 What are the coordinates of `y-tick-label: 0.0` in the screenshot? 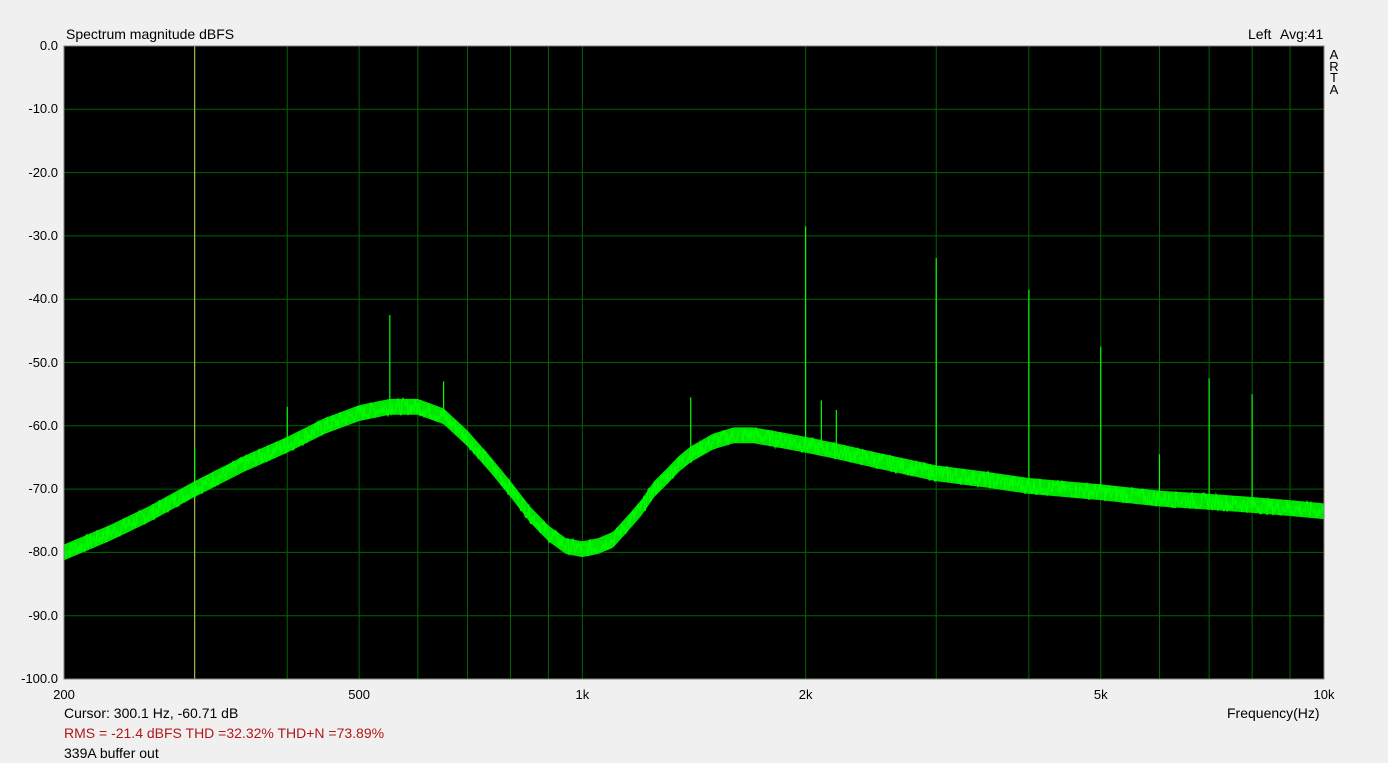 It's located at (48, 45).